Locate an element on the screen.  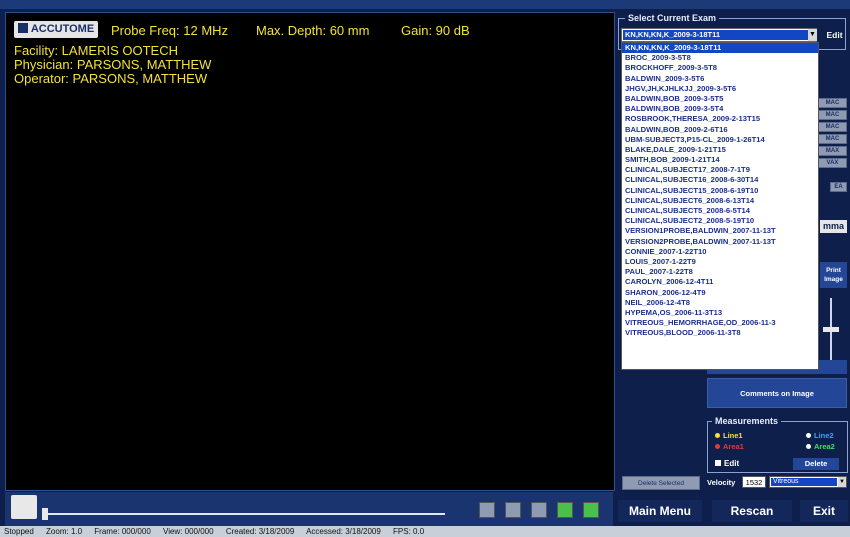
exam-option: CLINICAL,SUBJECT6_2008-6-13T14 is located at coordinates (720, 201).